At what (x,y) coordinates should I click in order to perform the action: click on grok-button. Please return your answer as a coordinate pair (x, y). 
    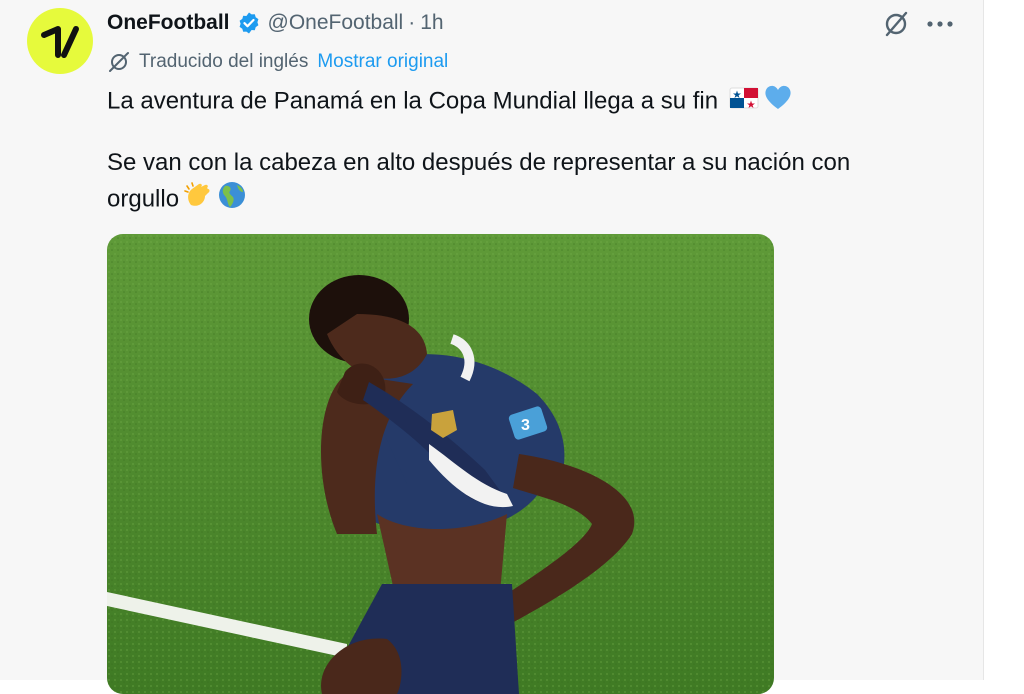
    Looking at the image, I should click on (896, 24).